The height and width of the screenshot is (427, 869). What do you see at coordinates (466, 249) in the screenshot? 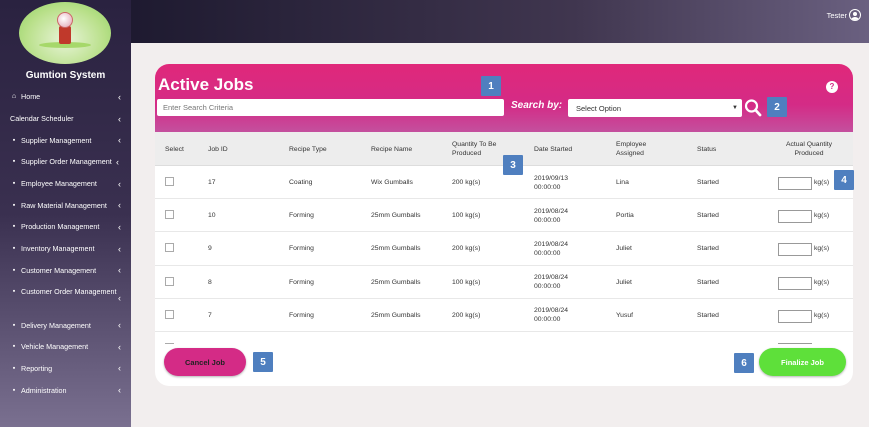
I see `cell-quantity: 200 kg(s)` at bounding box center [466, 249].